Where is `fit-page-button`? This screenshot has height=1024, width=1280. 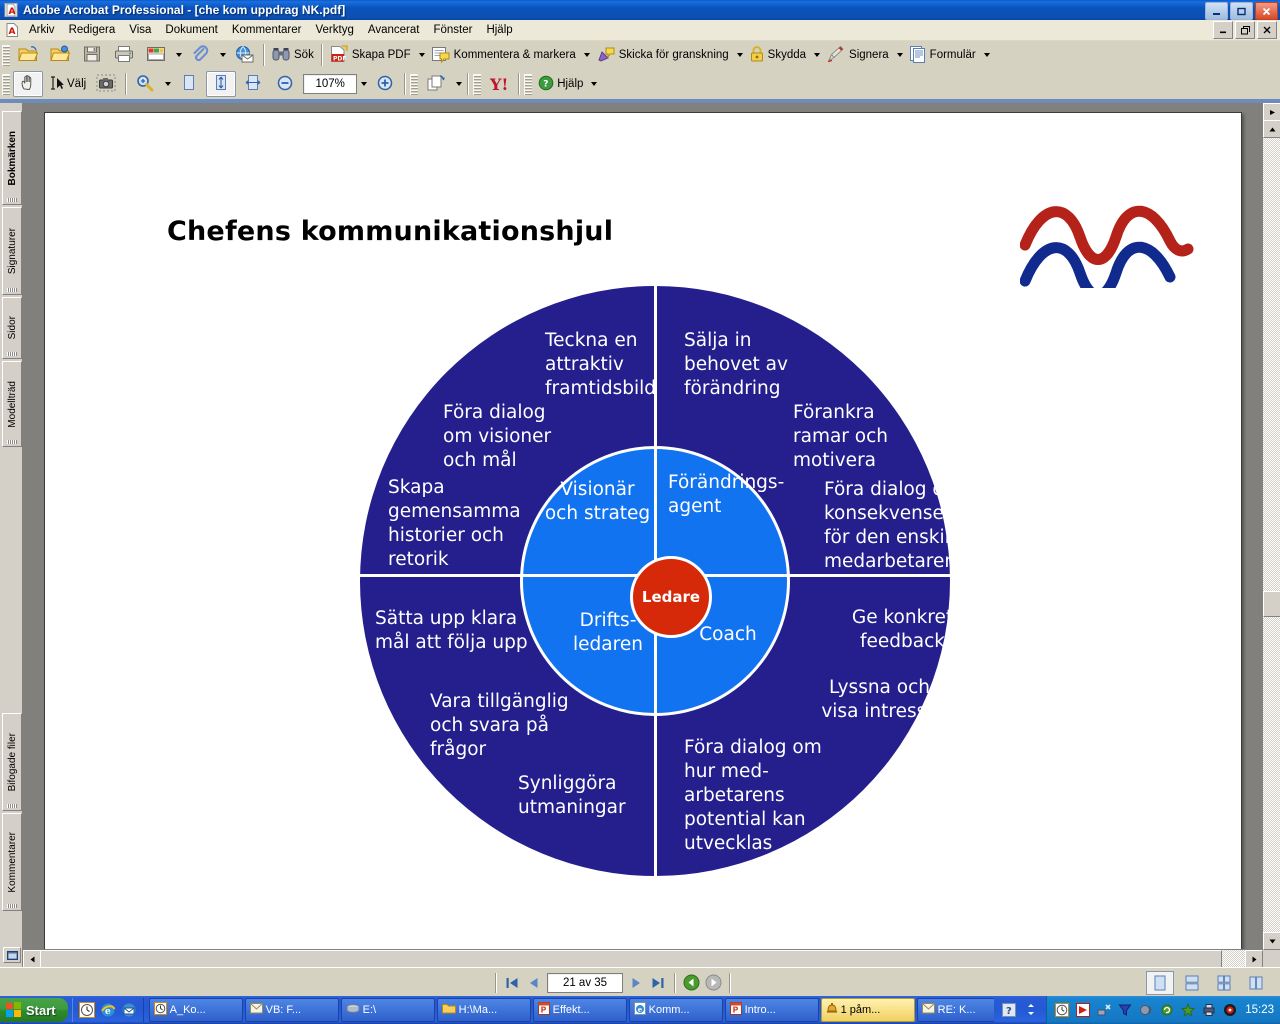 fit-page-button is located at coordinates (221, 84).